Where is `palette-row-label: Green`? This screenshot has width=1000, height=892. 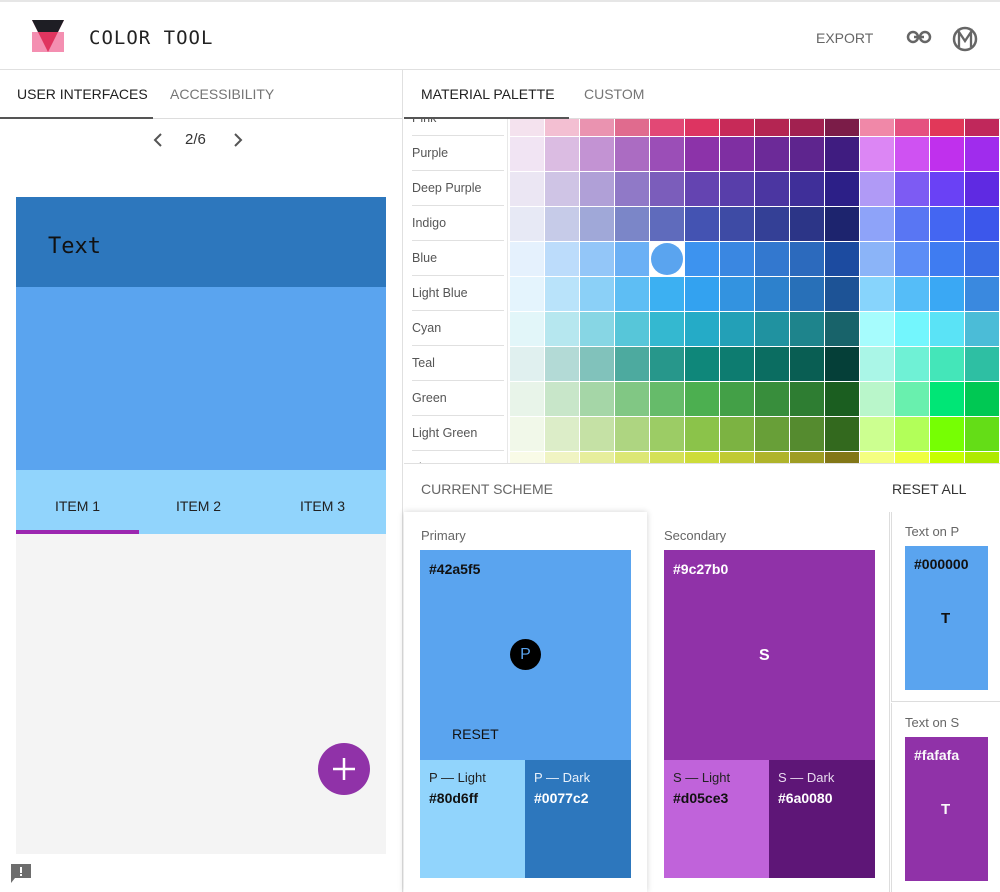 palette-row-label: Green is located at coordinates (458, 398).